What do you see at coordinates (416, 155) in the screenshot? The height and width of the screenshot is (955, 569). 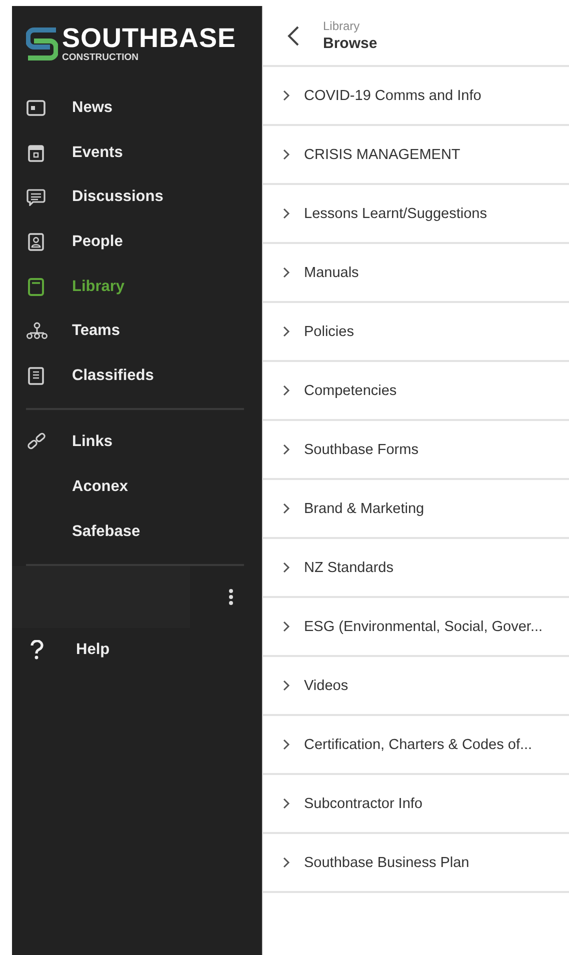 I see `folder-row: CRISIS MANAGEMENT` at bounding box center [416, 155].